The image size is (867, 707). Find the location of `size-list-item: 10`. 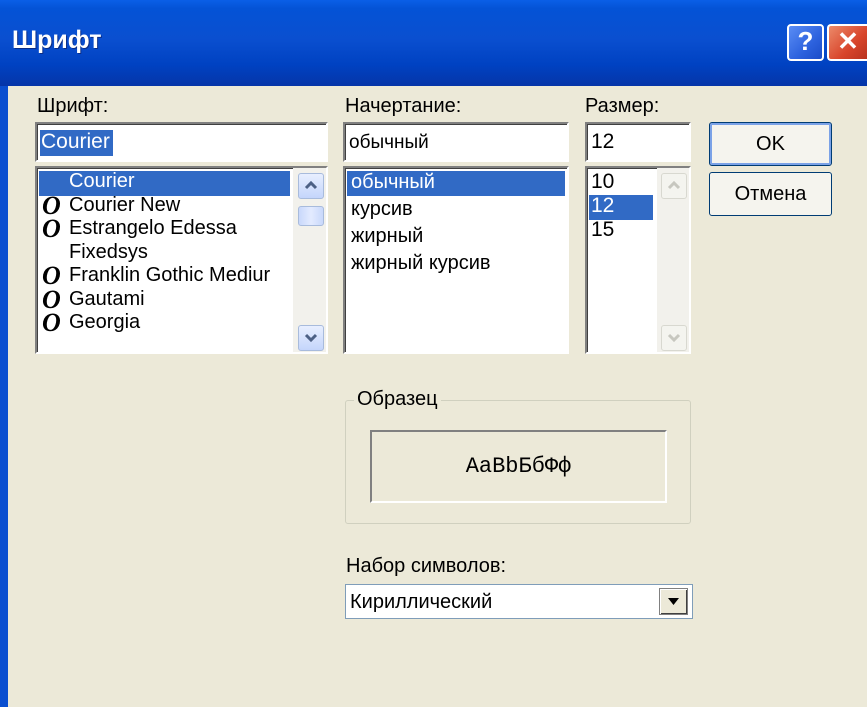

size-list-item: 10 is located at coordinates (602, 182).